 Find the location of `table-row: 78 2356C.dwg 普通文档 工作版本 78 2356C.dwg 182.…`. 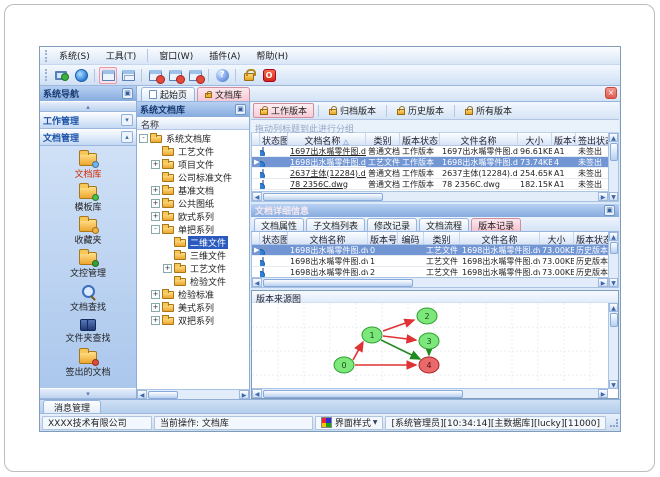

table-row: 78 2356C.dwg 普通文档 工作版本 78 2356C.dwg 182.… is located at coordinates (435, 184).